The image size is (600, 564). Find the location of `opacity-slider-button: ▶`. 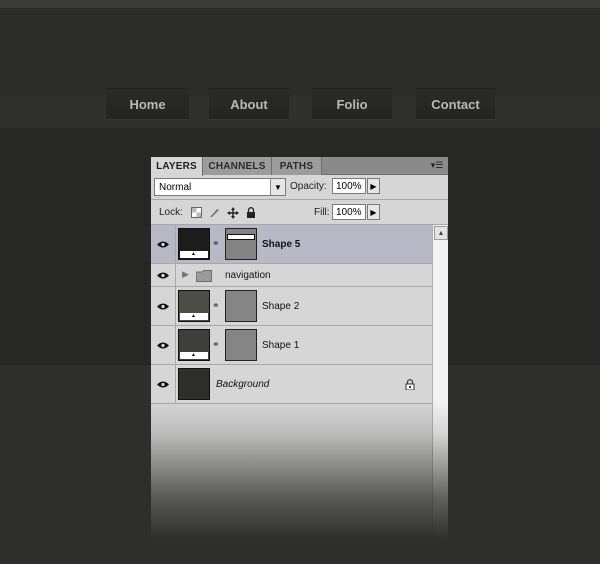

opacity-slider-button: ▶ is located at coordinates (373, 186).